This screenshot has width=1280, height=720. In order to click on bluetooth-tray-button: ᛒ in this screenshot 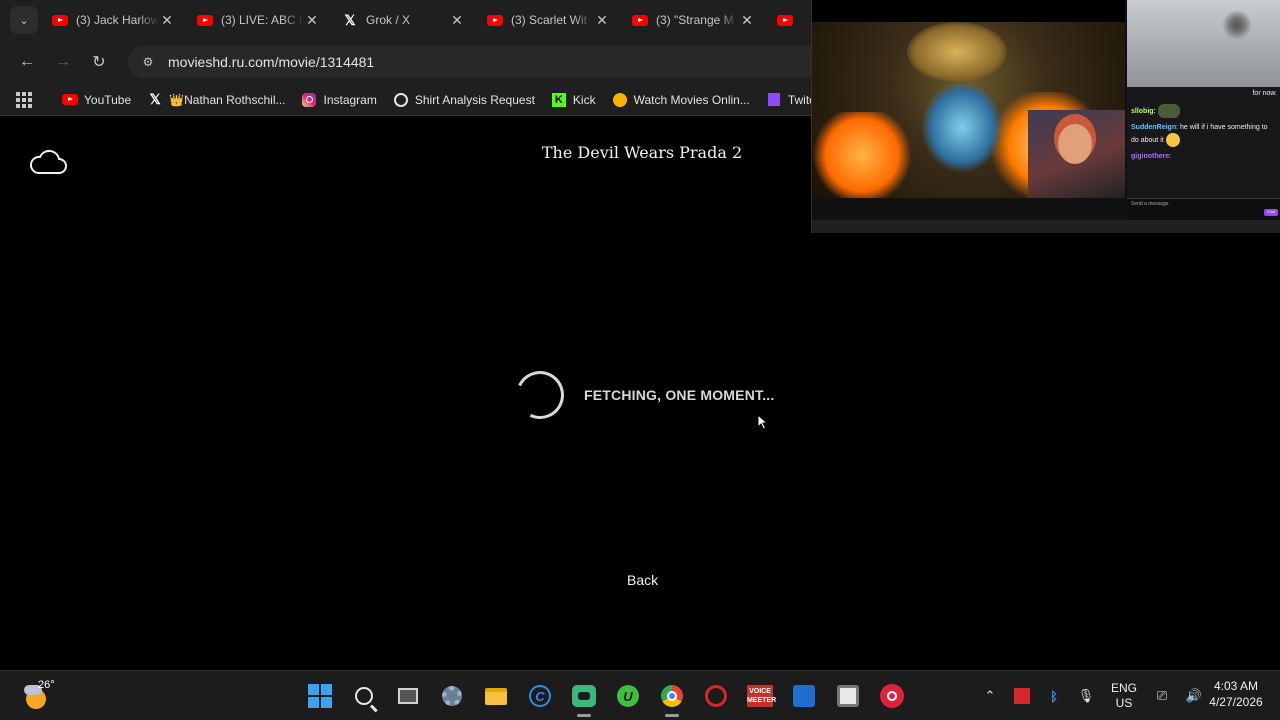, I will do `click(1054, 696)`.